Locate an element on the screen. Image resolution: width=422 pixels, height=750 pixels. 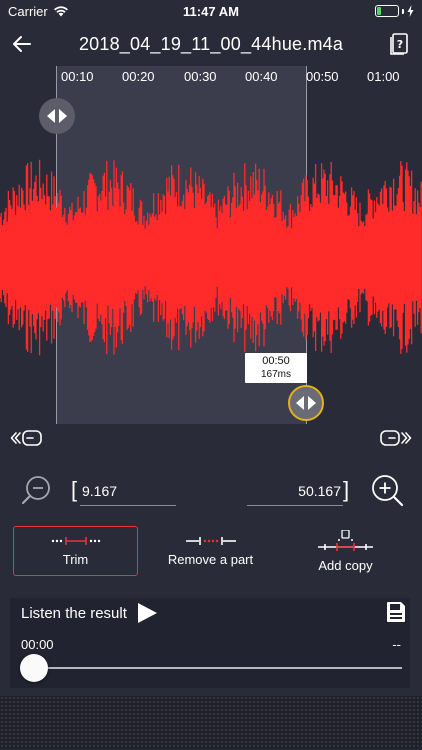
battery-tip is located at coordinates (403, 11).